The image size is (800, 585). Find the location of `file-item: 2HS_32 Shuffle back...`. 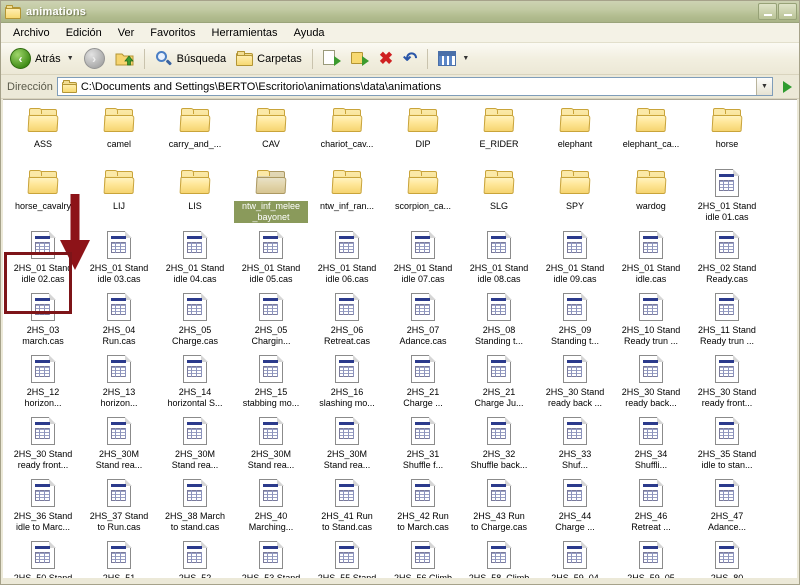

file-item: 2HS_32 Shuffle back... is located at coordinates (499, 443).